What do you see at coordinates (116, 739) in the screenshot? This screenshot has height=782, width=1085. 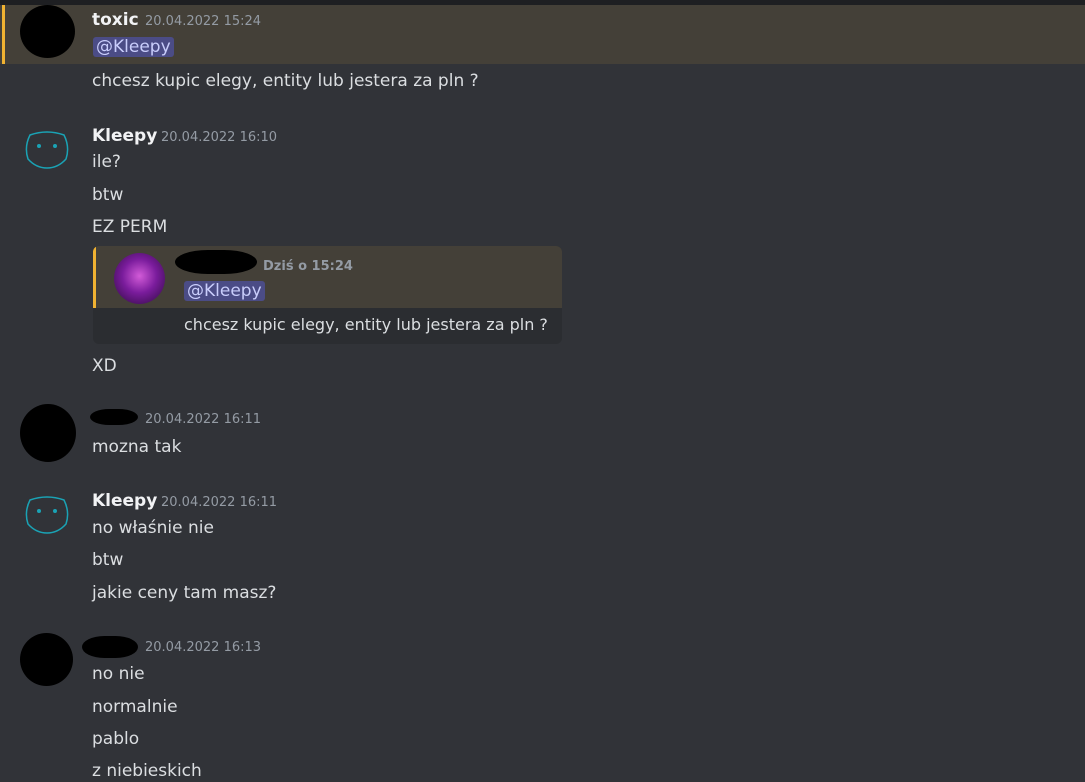 I see `message-content: pablo` at bounding box center [116, 739].